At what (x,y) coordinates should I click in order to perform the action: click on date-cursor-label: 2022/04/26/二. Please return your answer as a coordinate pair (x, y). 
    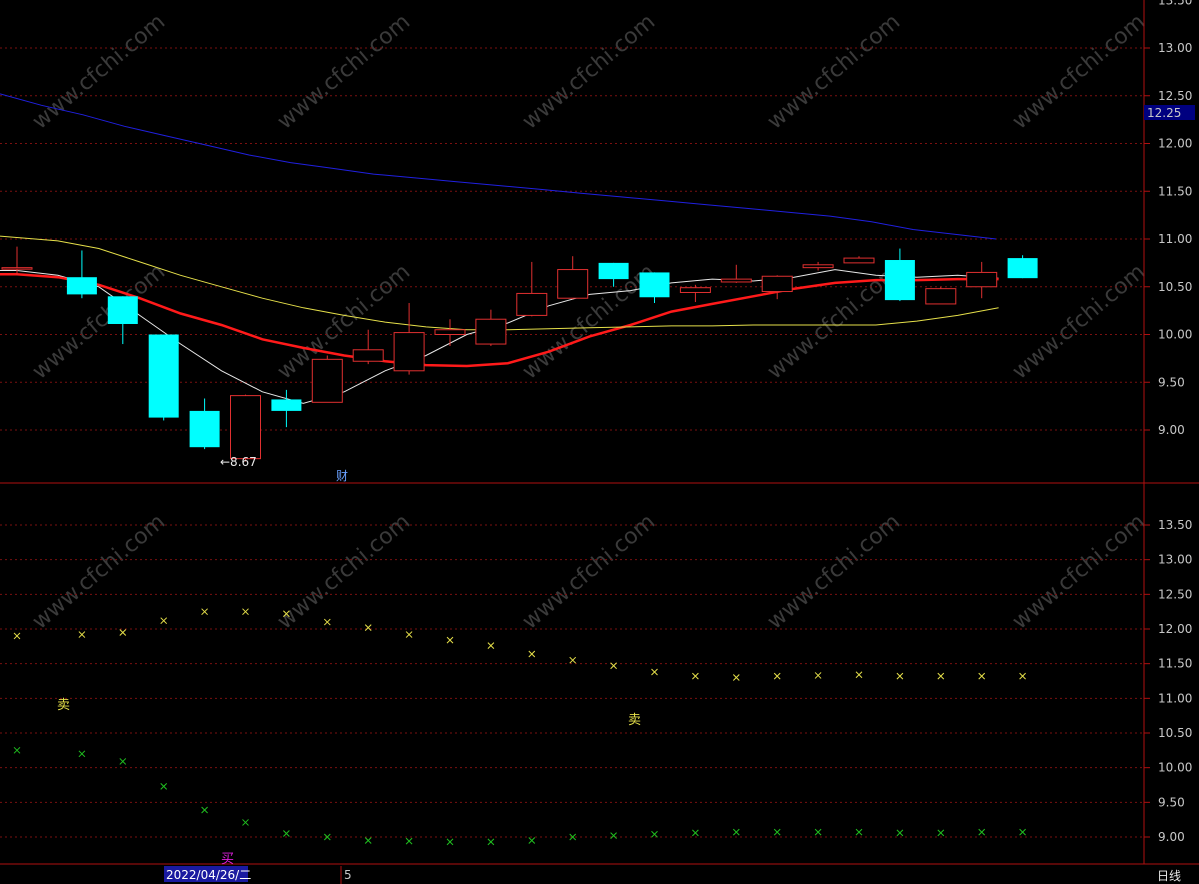
    Looking at the image, I should click on (208, 875).